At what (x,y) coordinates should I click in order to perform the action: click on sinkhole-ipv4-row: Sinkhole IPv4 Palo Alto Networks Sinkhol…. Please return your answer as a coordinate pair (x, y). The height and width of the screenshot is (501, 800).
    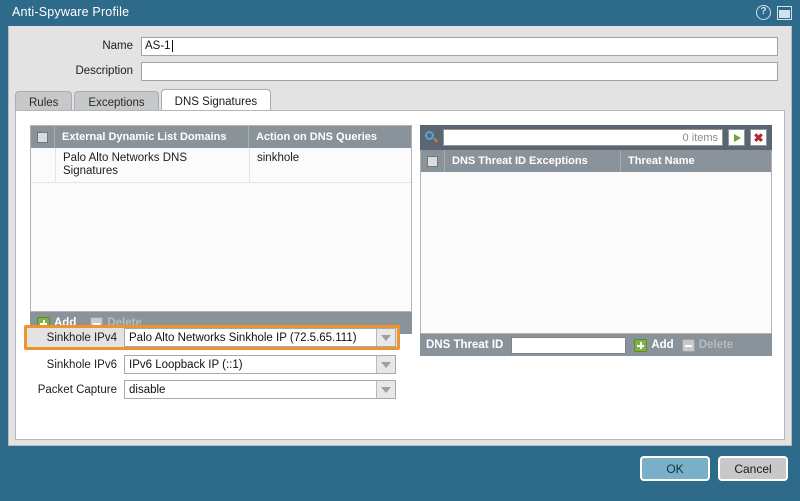
    Looking at the image, I should click on (212, 337).